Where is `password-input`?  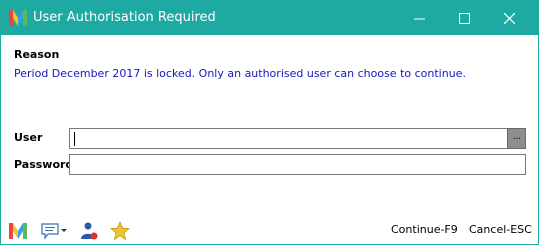 password-input is located at coordinates (297, 164).